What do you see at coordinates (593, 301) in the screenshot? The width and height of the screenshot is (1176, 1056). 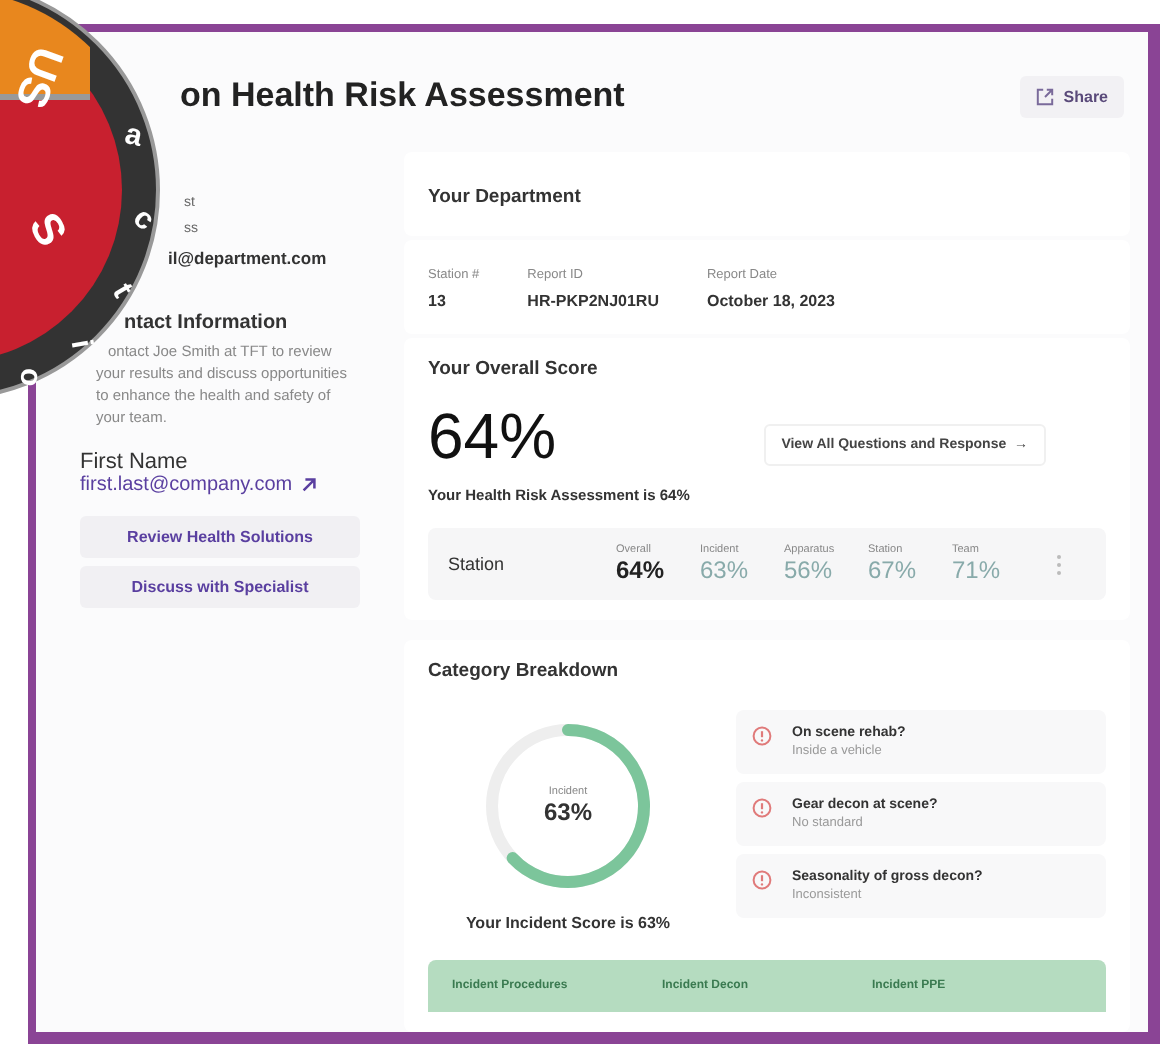 I see `field-value: HR-PKP2NJ01RU` at bounding box center [593, 301].